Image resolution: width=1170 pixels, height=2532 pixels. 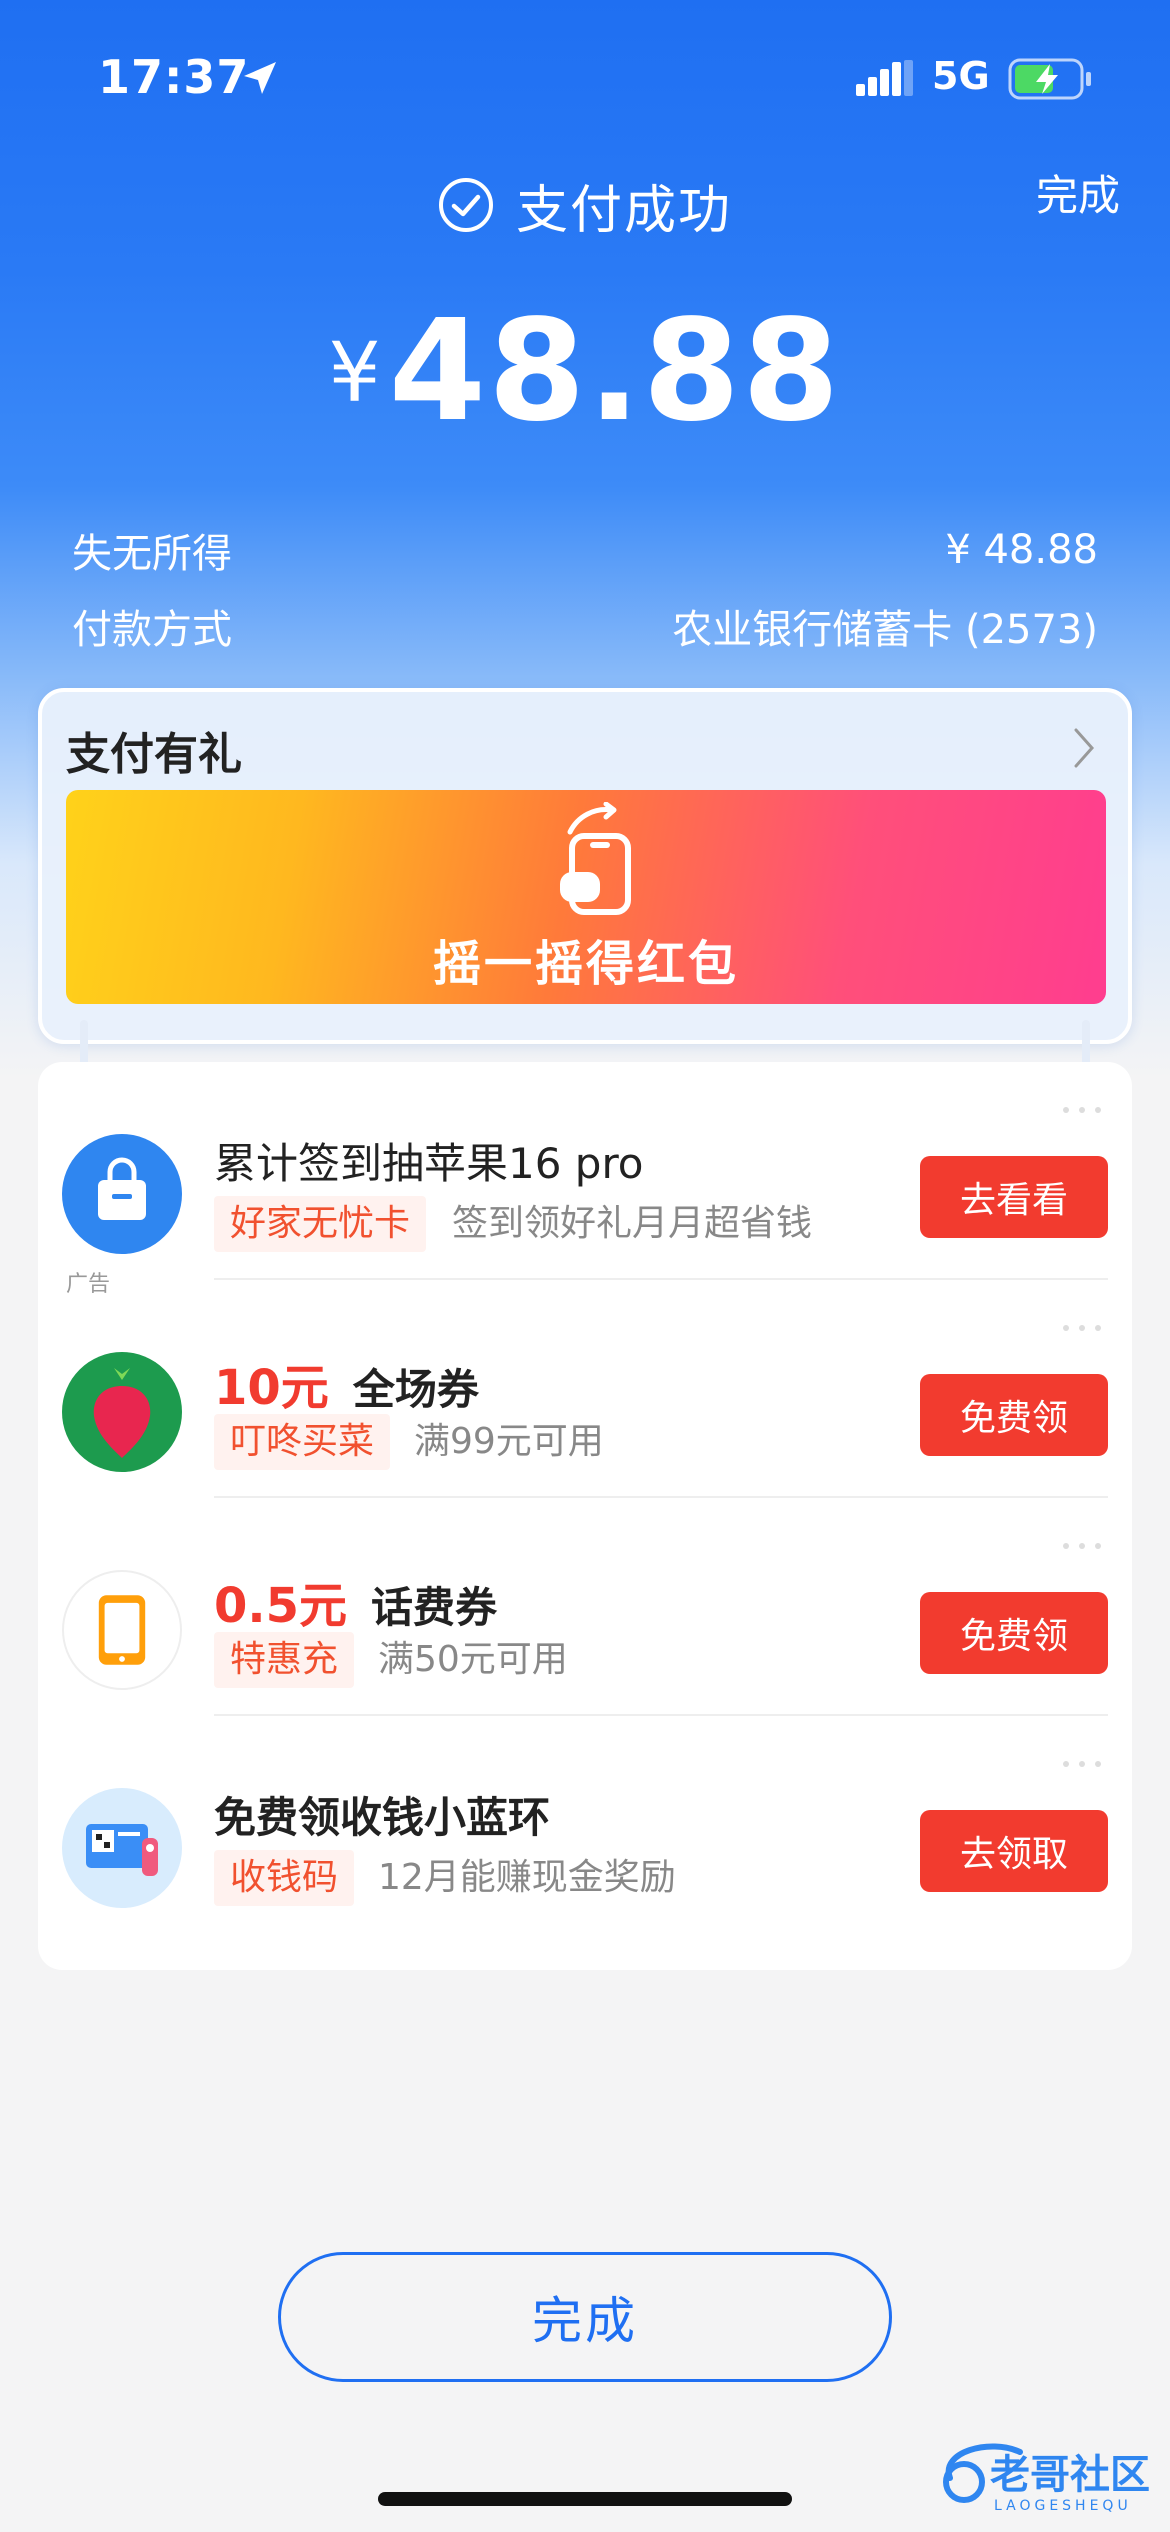 I want to click on chevron-right-icon, so click(x=1084, y=748).